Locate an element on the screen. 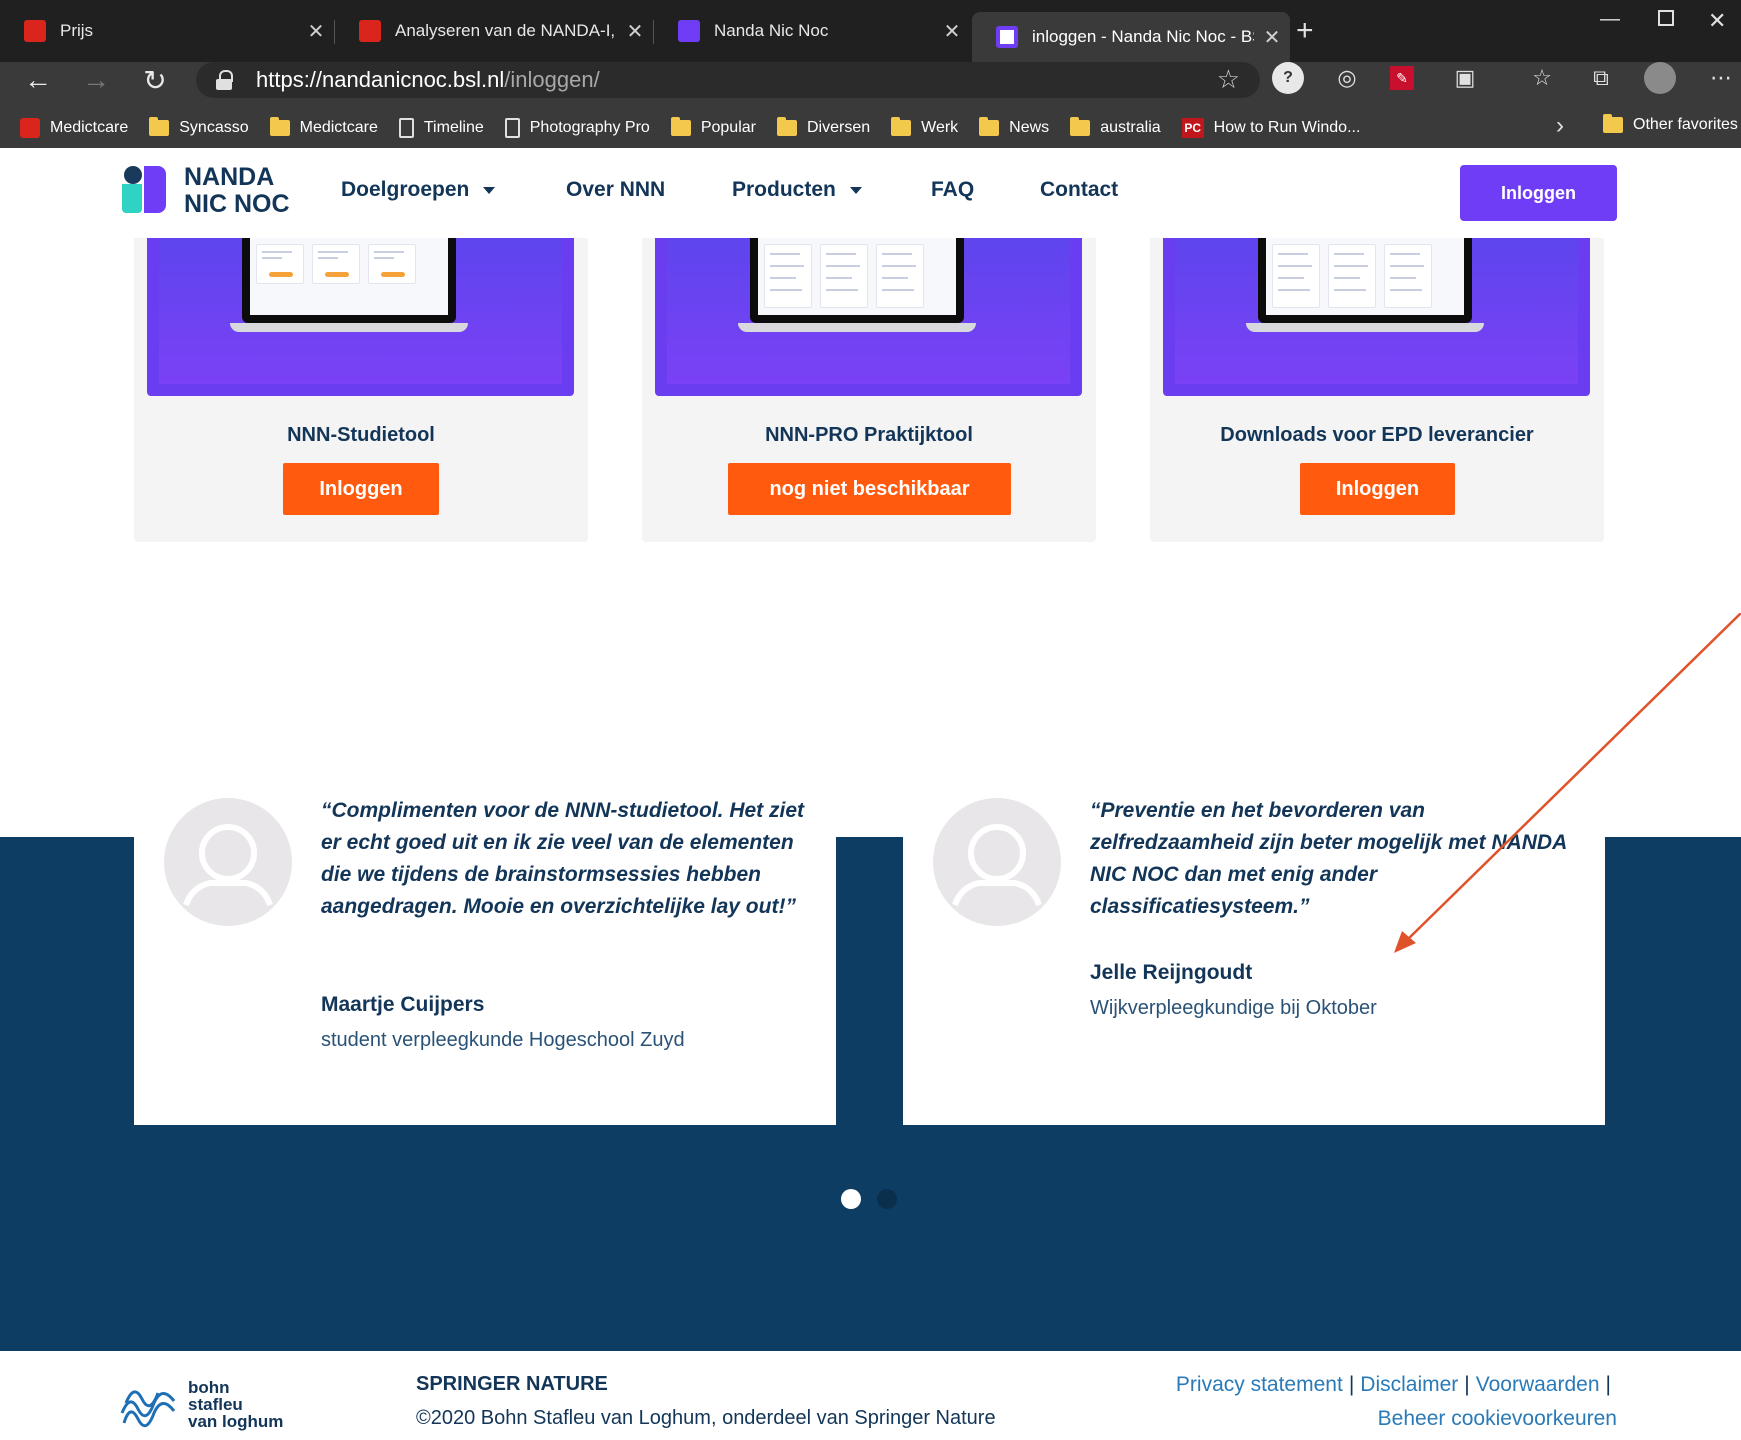 The image size is (1741, 1440). close-window-icon: ✕ is located at coordinates (1717, 21).